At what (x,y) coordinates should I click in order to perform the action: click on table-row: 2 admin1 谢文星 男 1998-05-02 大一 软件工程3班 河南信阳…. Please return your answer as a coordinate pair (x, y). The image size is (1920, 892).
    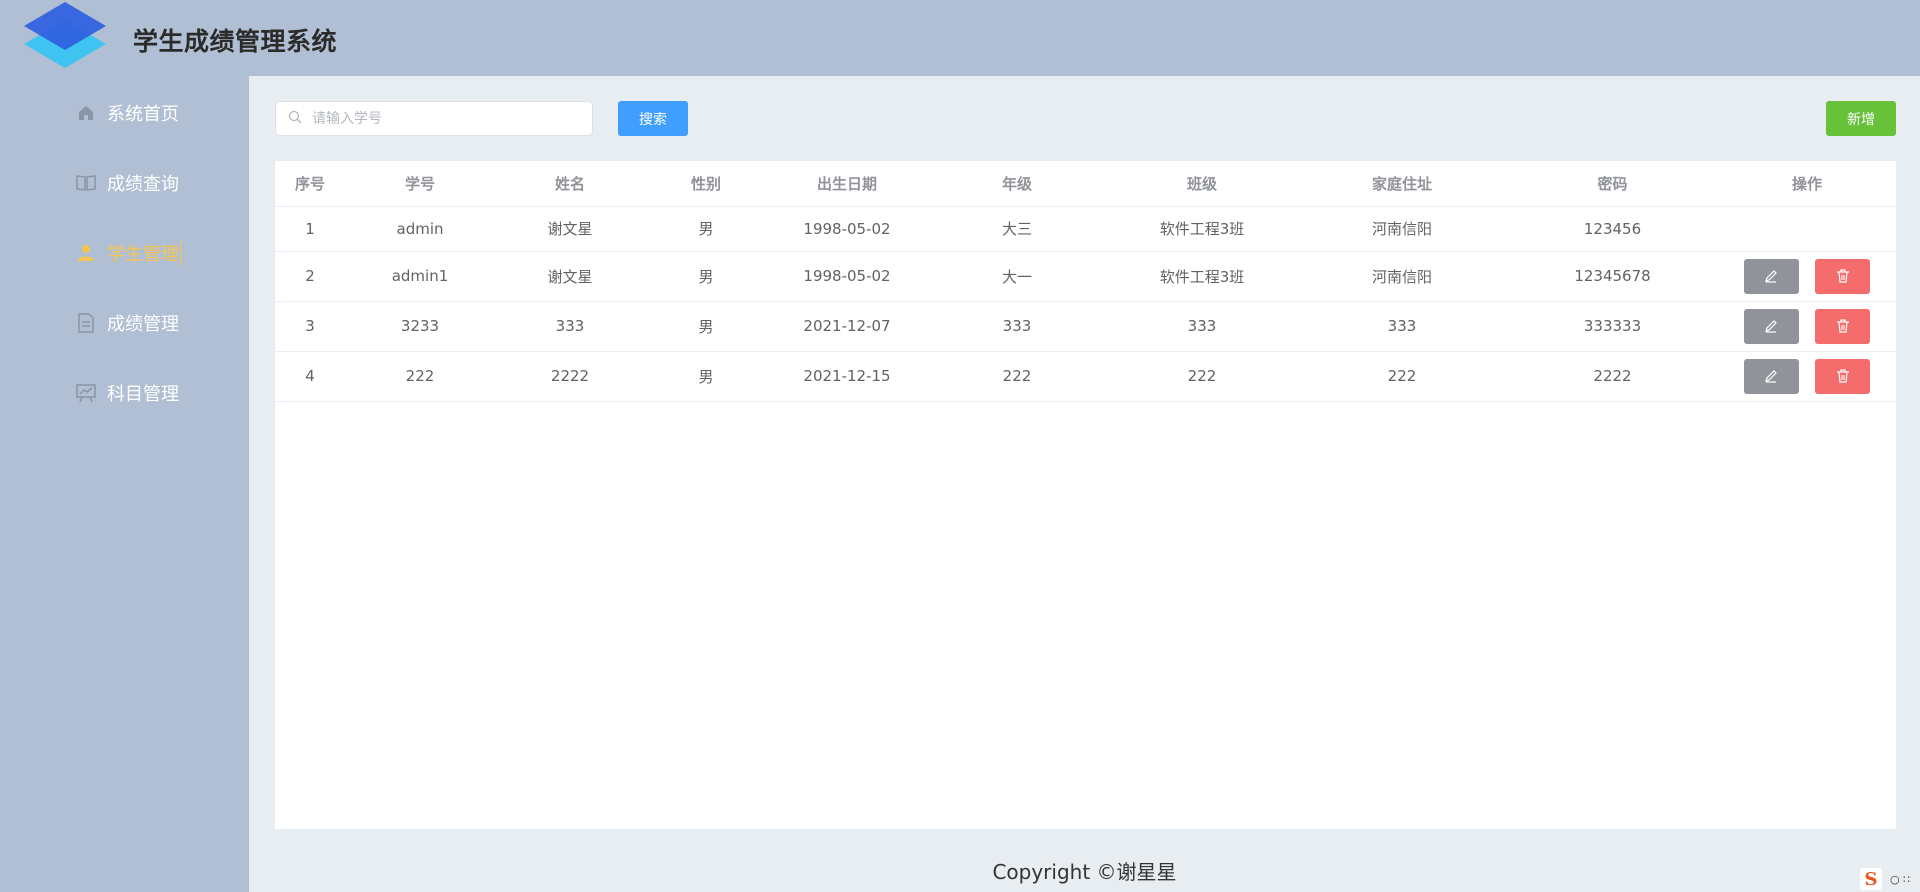
    Looking at the image, I should click on (1085, 276).